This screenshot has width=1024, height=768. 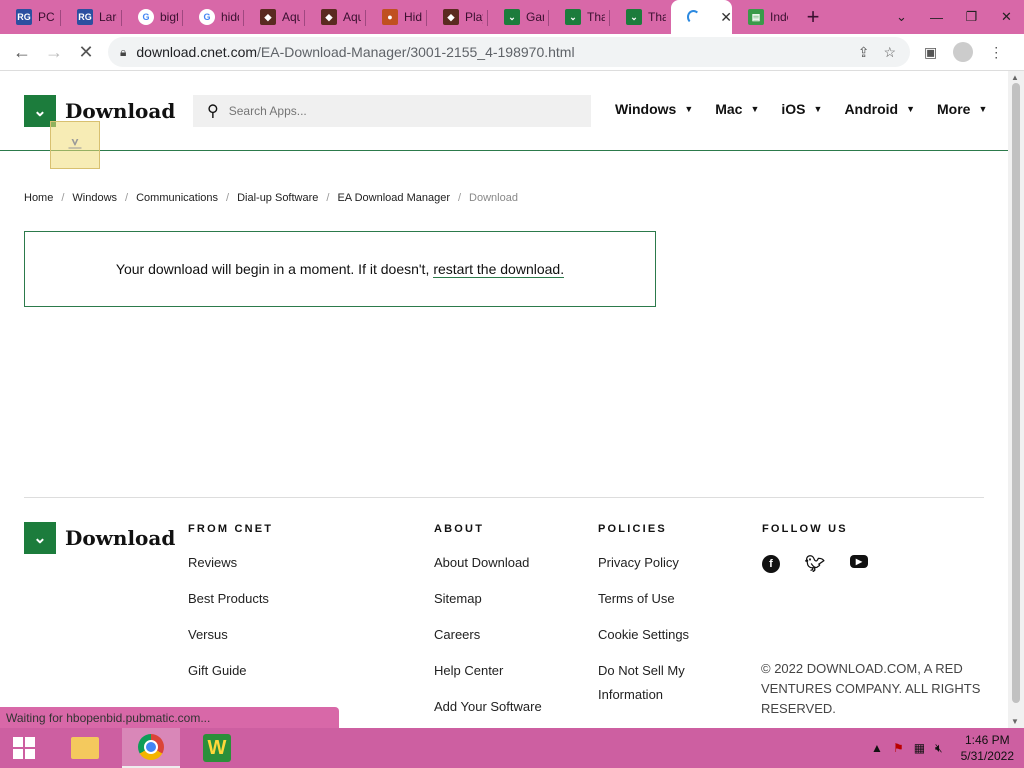 What do you see at coordinates (813, 17) in the screenshot?
I see `new-tab-button: +` at bounding box center [813, 17].